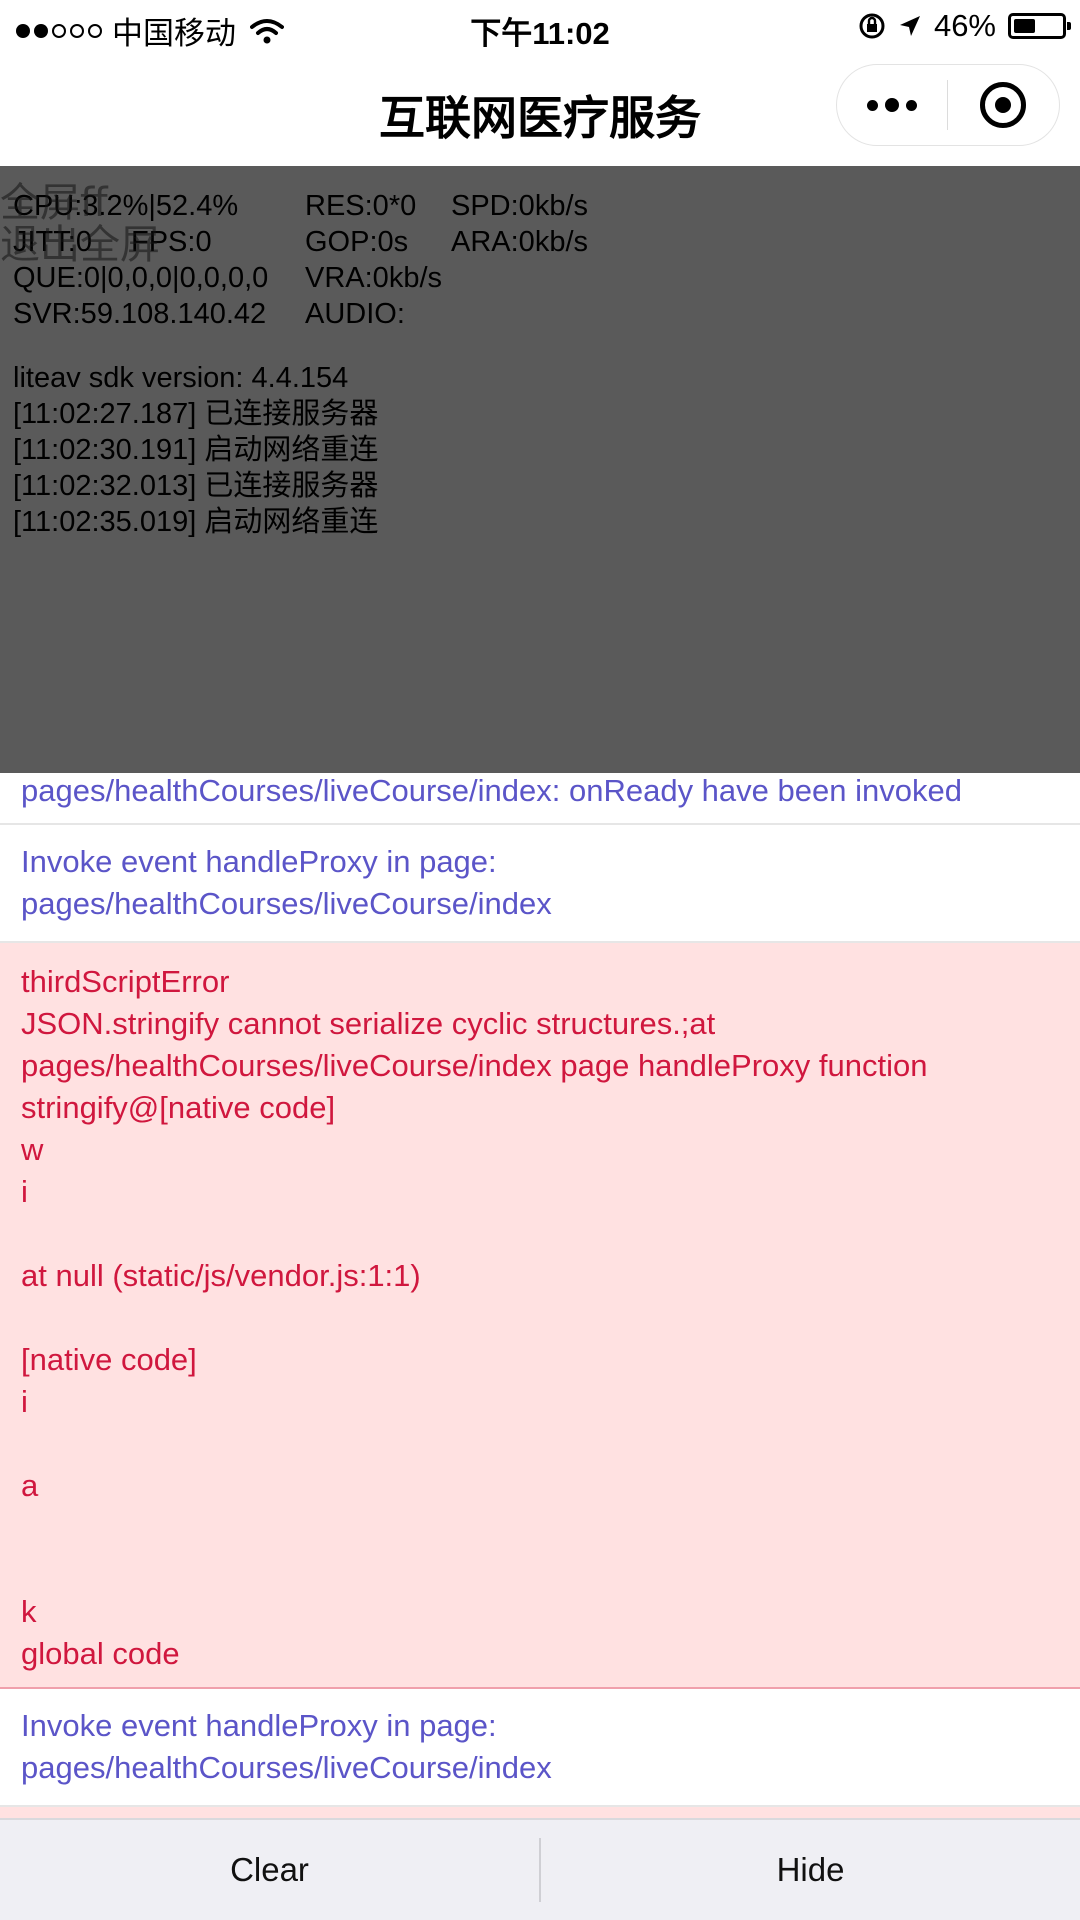  I want to click on console-toolbar: Clear Hide, so click(540, 1869).